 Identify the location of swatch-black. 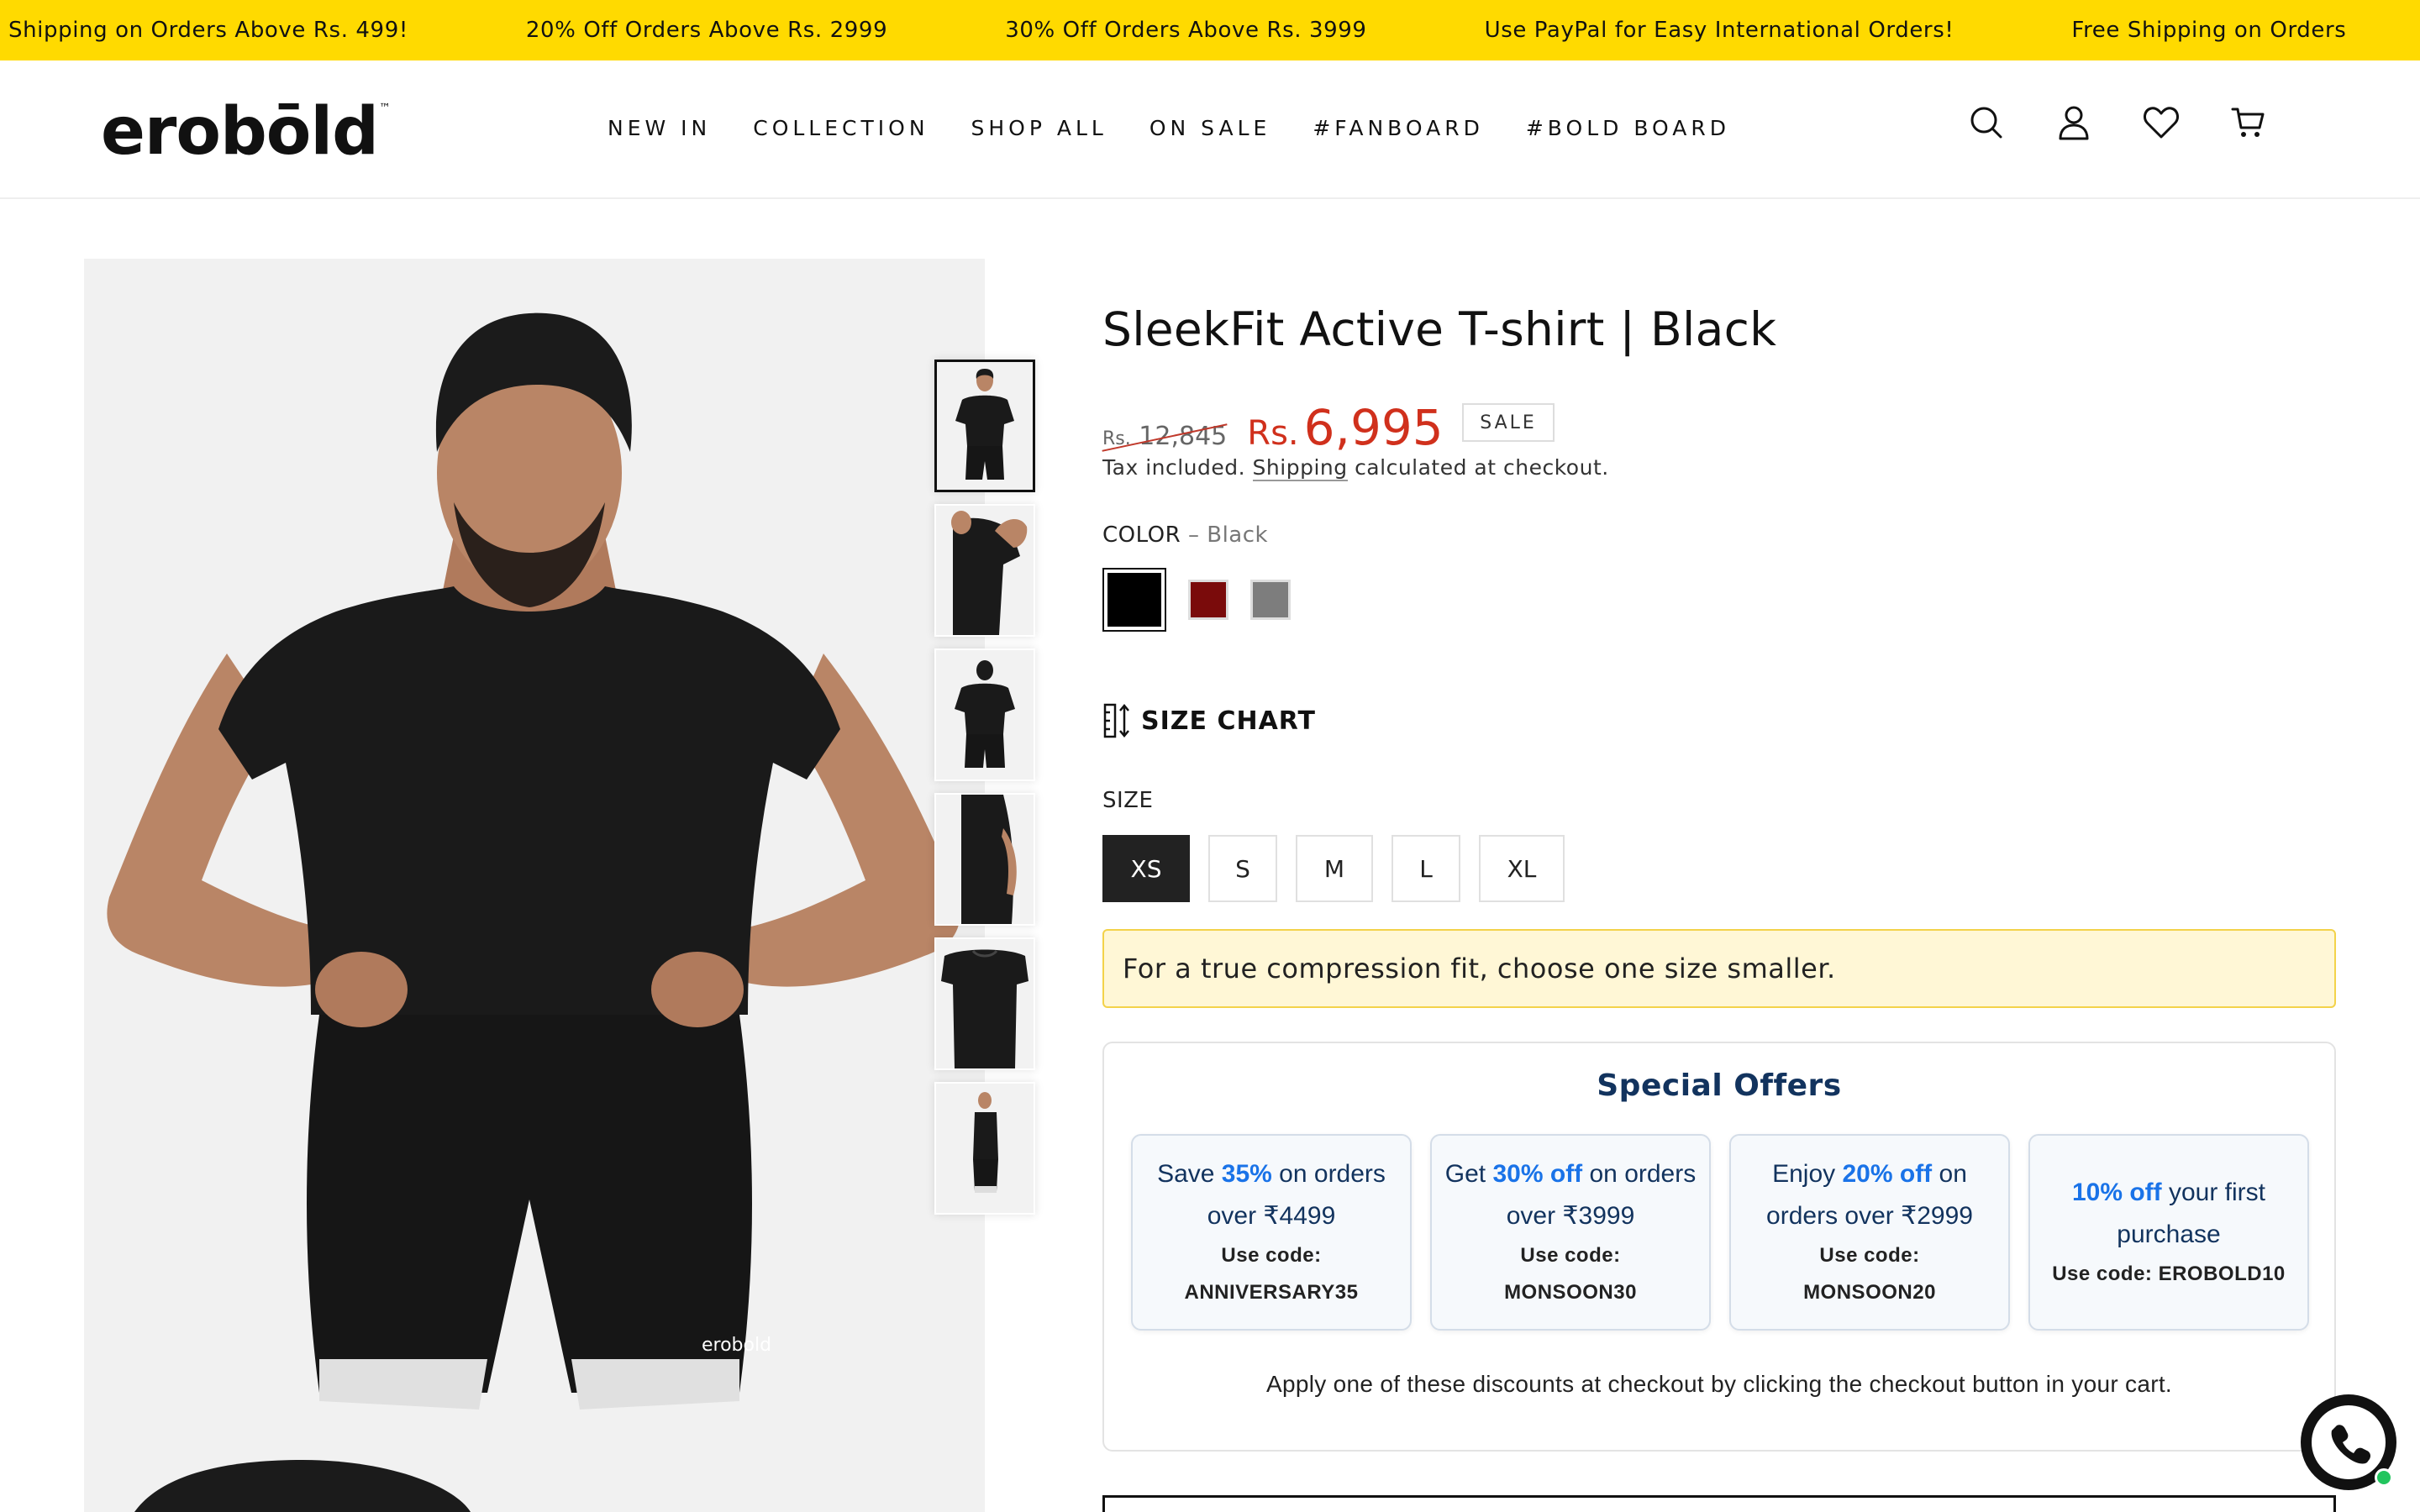
(1134, 600).